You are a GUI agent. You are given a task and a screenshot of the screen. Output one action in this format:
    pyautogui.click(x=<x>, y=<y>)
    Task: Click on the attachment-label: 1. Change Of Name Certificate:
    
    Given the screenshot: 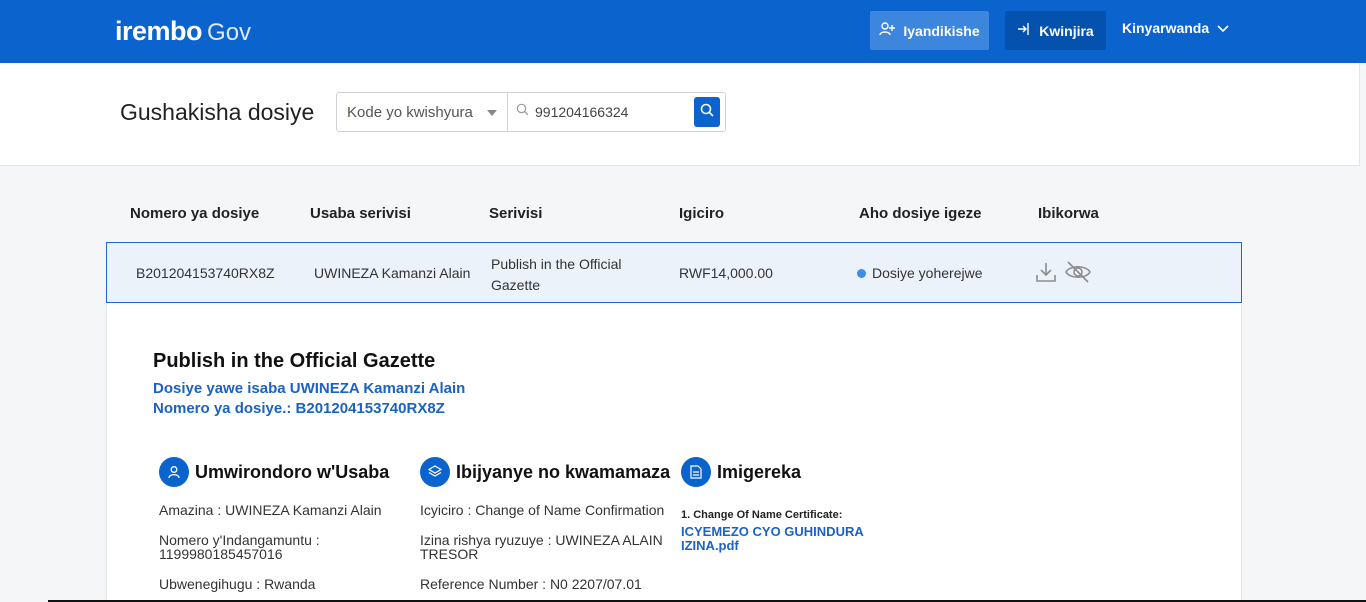 What is the action you would take?
    pyautogui.click(x=762, y=515)
    